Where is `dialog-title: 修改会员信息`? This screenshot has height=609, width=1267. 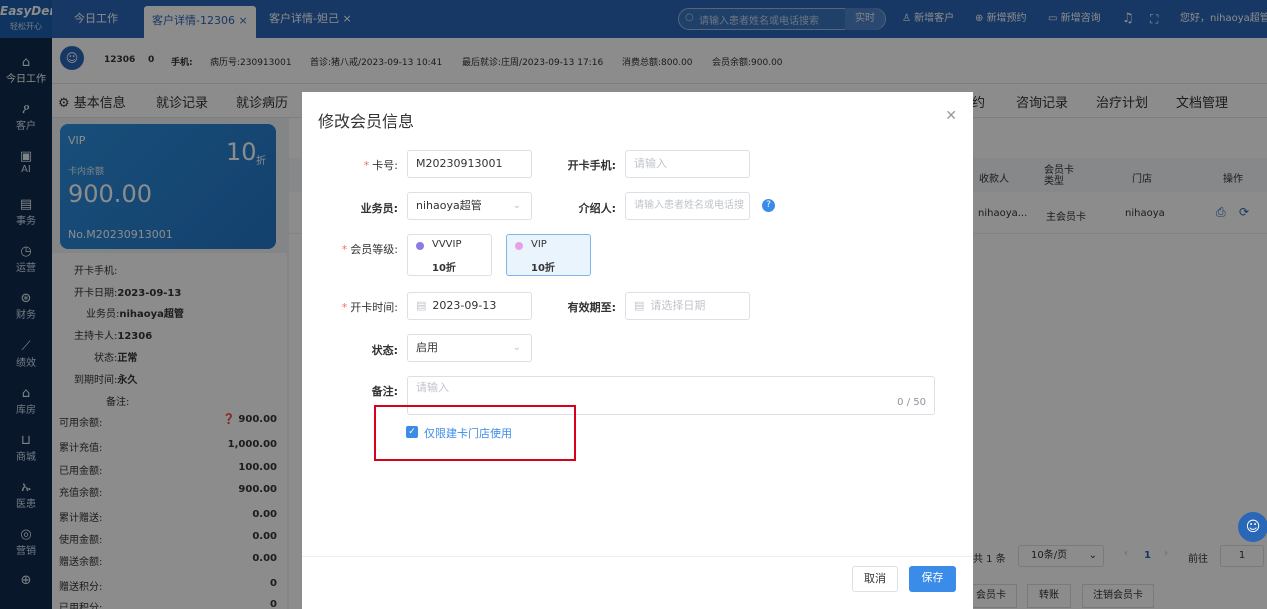 dialog-title: 修改会员信息 is located at coordinates (366, 121).